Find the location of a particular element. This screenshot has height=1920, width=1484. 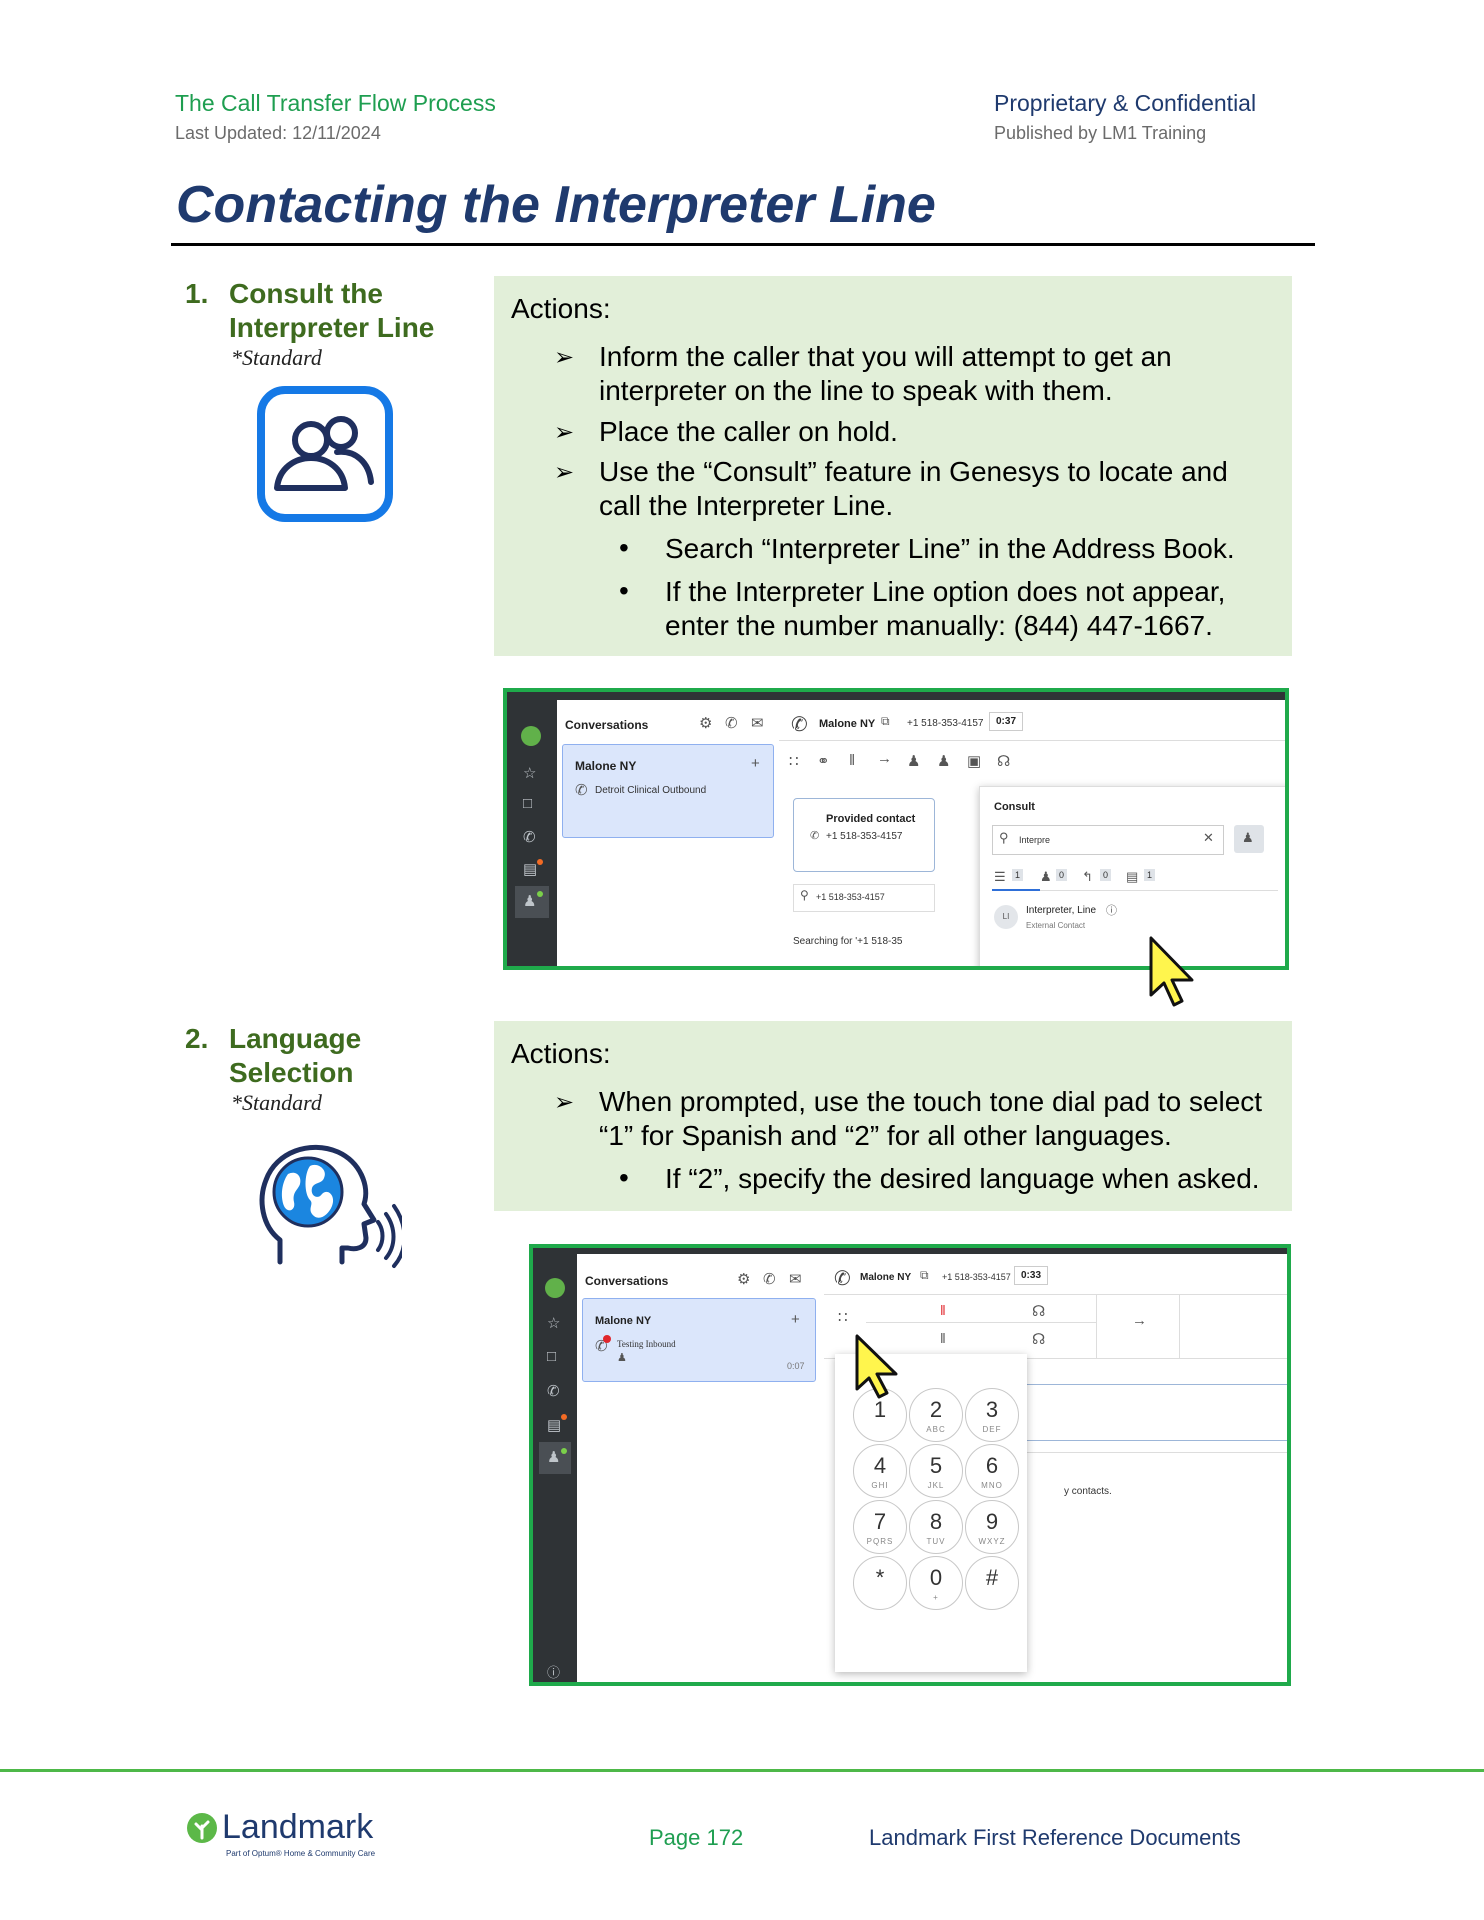

pointer-cursor-icon is located at coordinates (1174, 974).